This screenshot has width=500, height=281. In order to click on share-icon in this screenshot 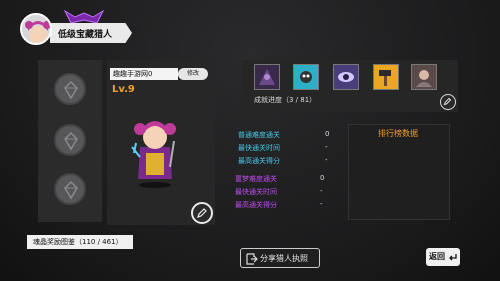, I will do `click(252, 259)`.